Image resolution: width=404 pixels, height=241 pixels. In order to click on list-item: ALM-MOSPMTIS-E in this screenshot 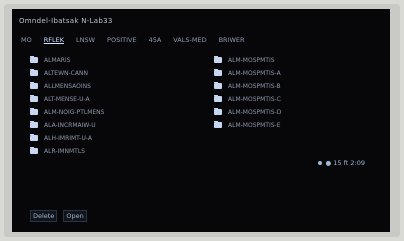, I will do `click(297, 125)`.